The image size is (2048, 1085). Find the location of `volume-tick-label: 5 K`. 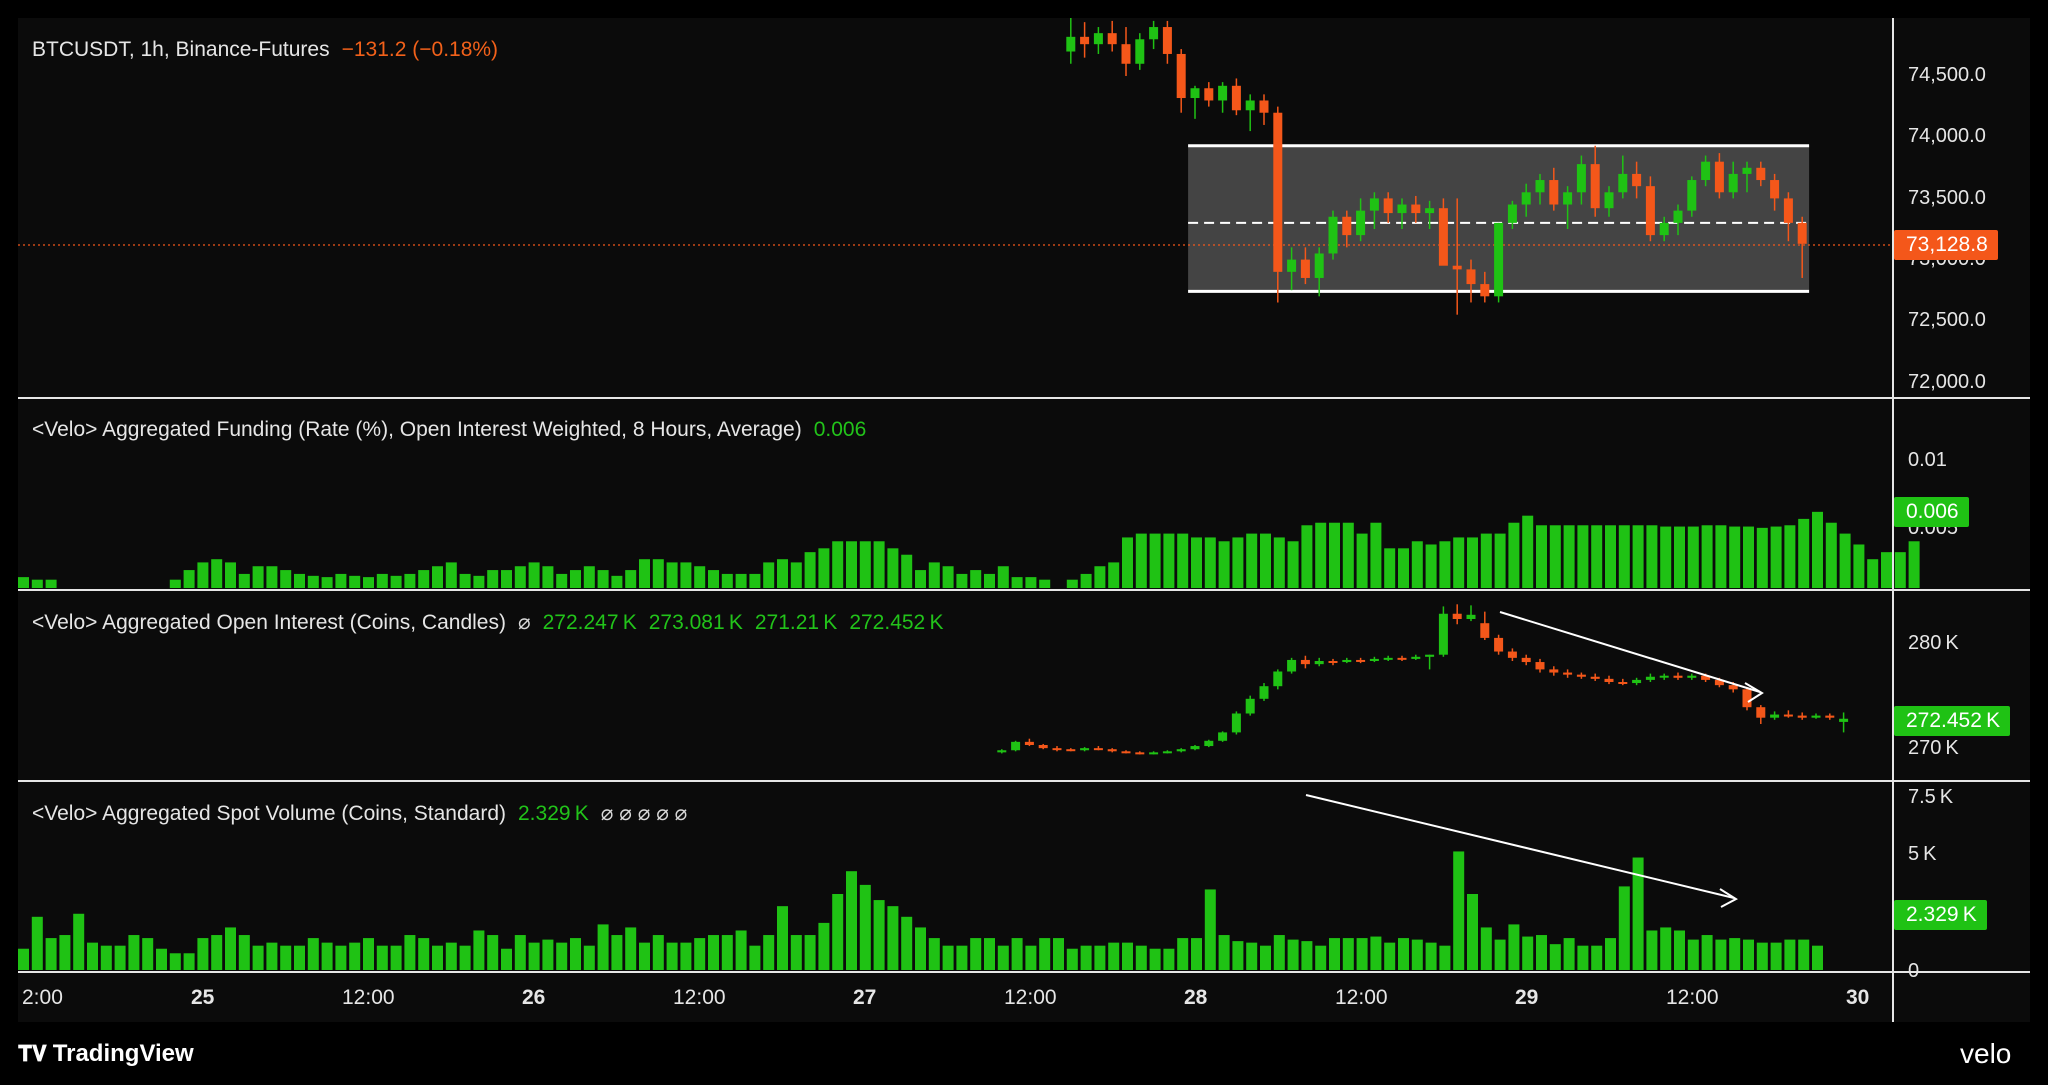

volume-tick-label: 5 K is located at coordinates (1922, 854).